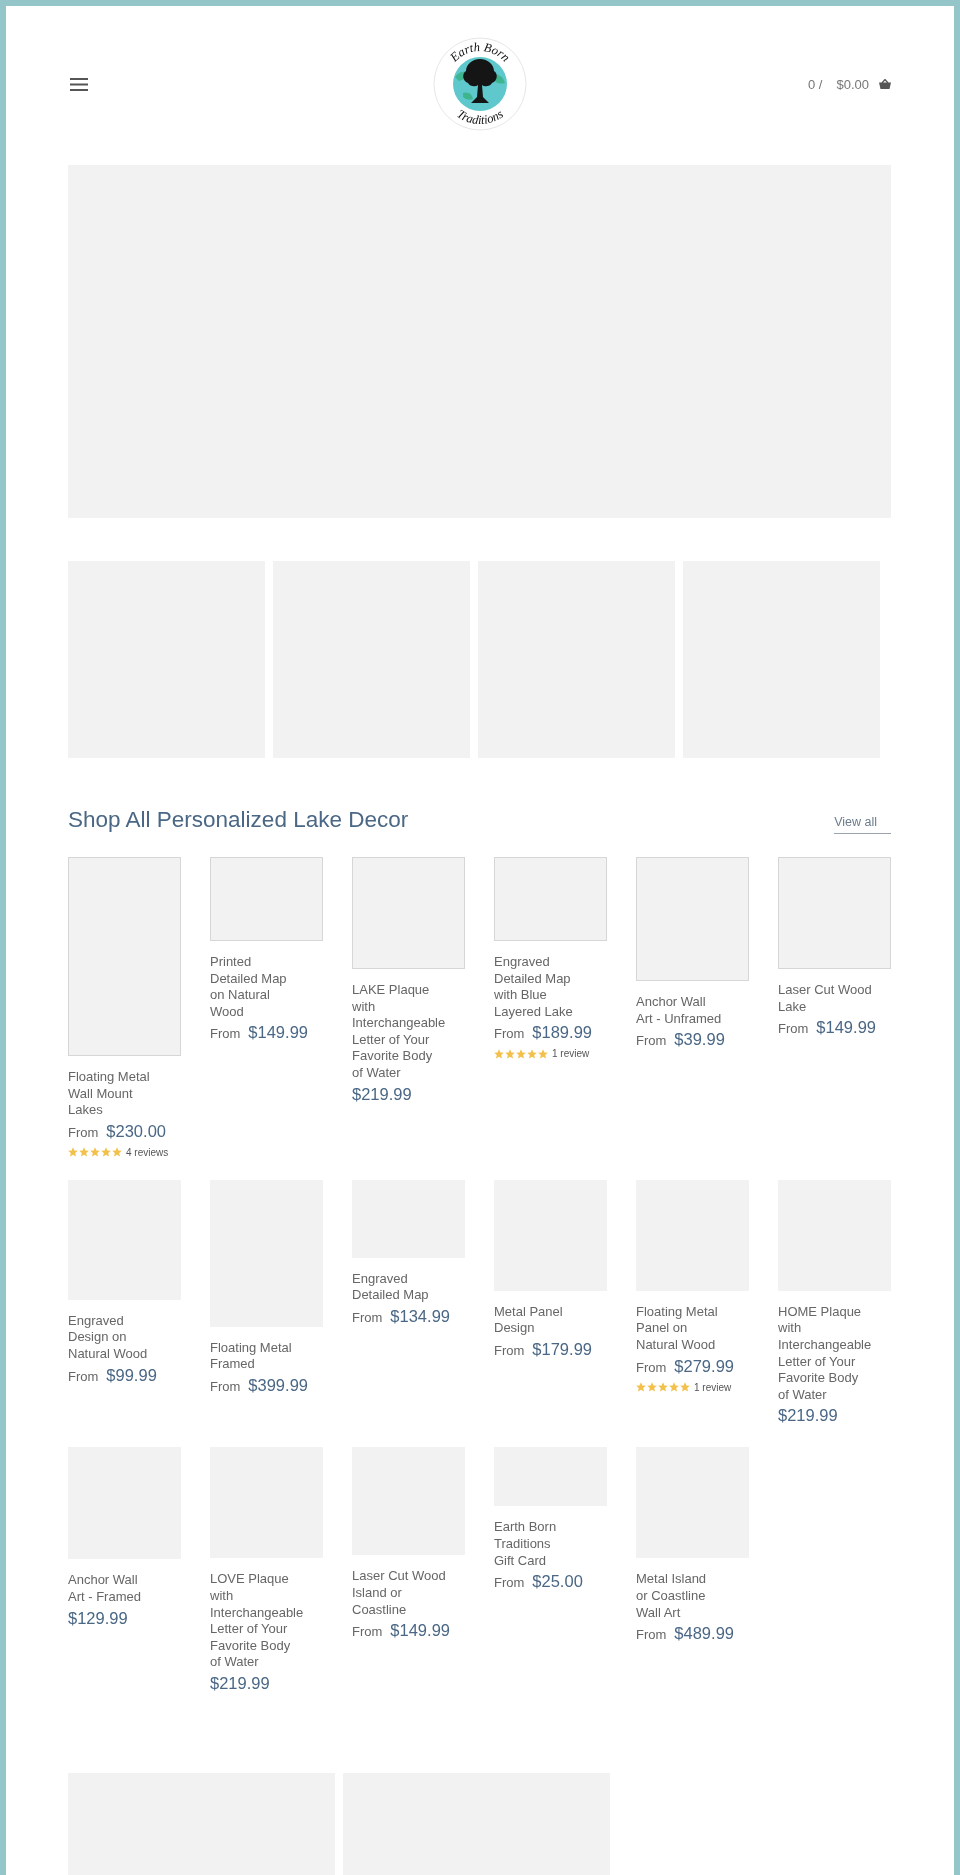  Describe the element at coordinates (257, 1621) in the screenshot. I see `product-name: LOVE Plaque with Interchangeable Letter of Your Favorite Body of Water` at that location.